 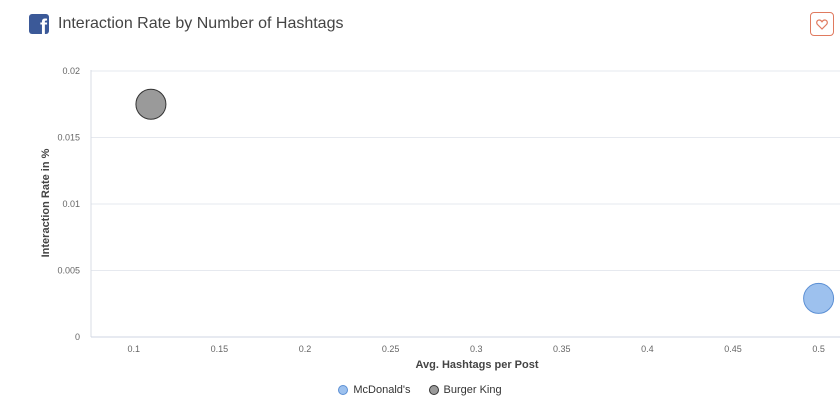 I want to click on legend-label: McDonald's, so click(x=382, y=390).